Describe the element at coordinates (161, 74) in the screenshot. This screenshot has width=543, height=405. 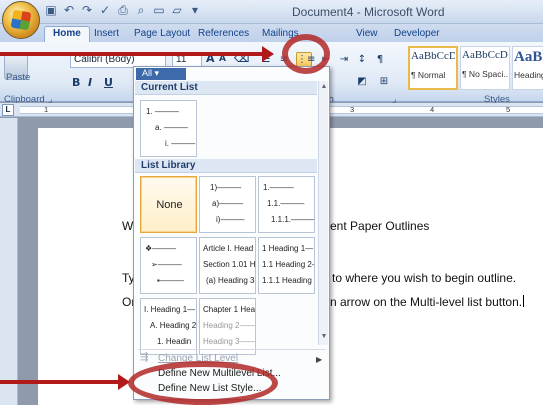
I see `filter-dropdown: All ▾` at that location.